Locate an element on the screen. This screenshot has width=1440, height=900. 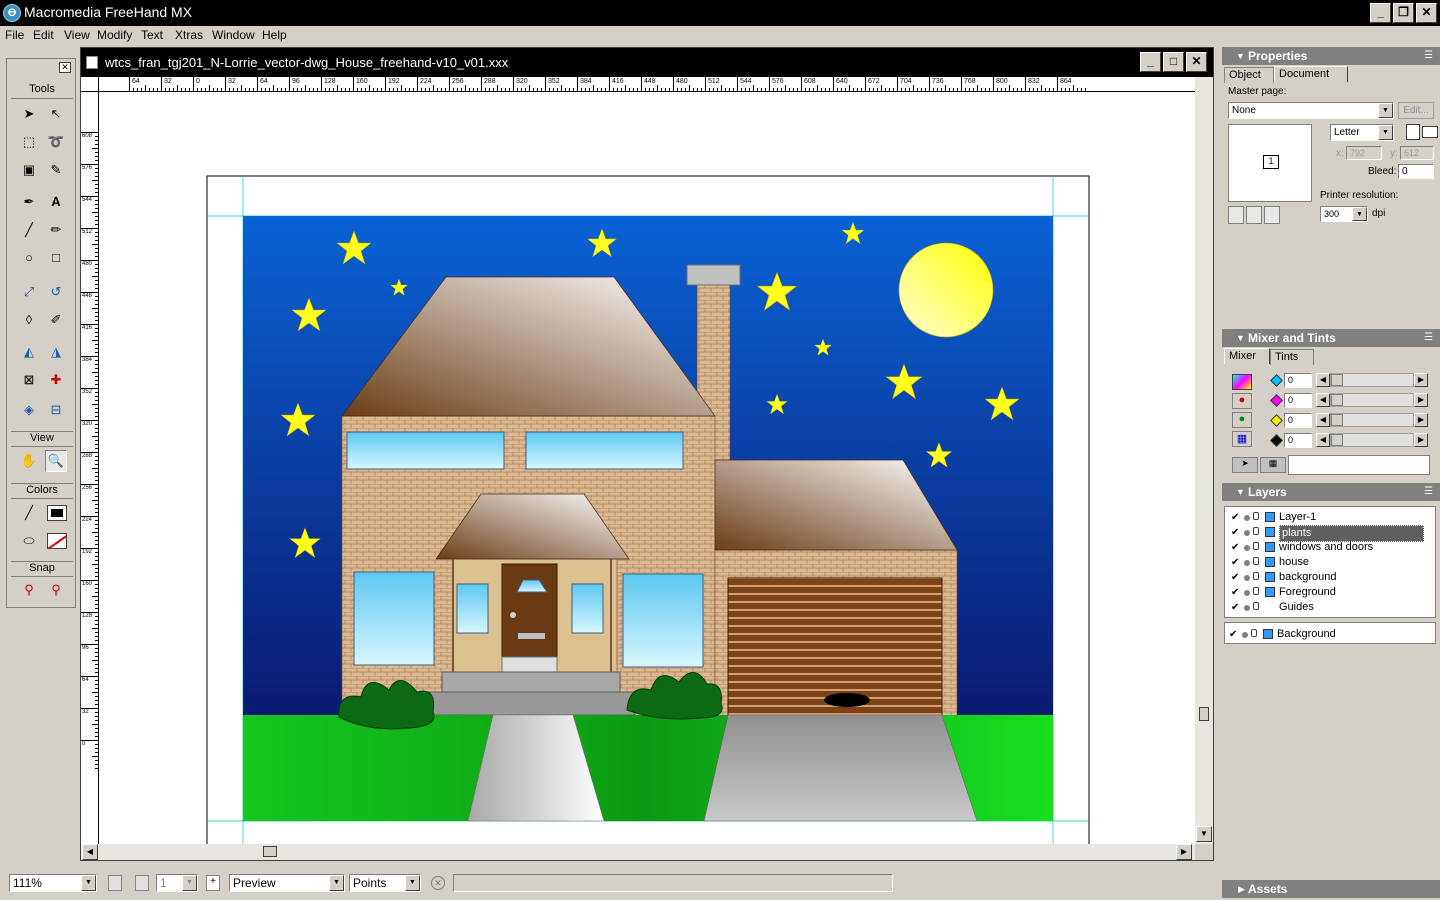
prev-page-icon is located at coordinates (115, 883).